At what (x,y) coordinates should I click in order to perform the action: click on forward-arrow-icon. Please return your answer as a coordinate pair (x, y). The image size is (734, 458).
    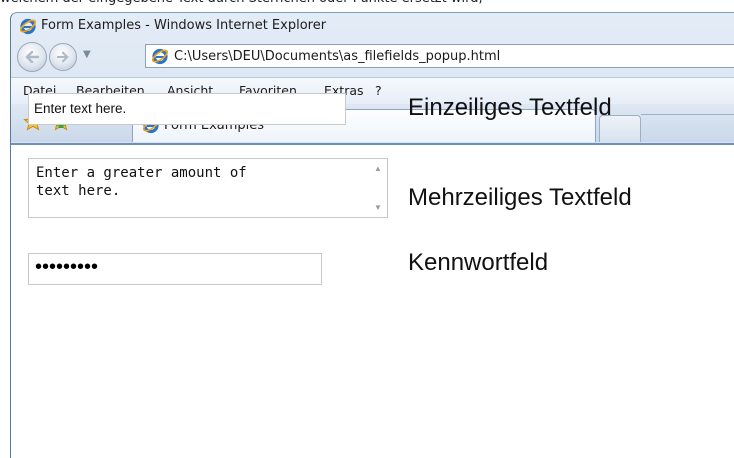
    Looking at the image, I should click on (63, 57).